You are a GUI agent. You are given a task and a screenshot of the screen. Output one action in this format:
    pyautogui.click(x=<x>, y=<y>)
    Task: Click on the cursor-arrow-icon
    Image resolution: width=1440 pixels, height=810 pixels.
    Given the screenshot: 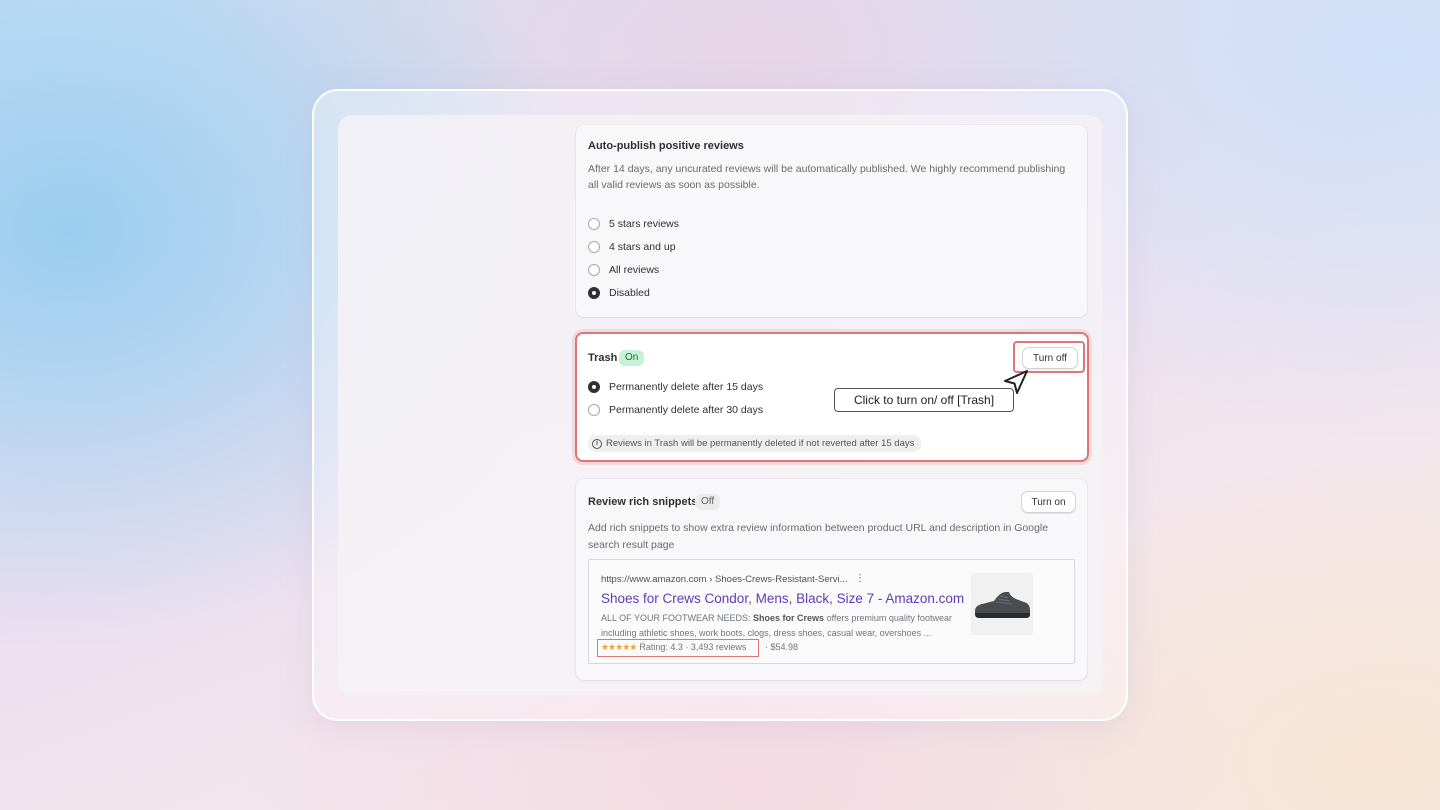 What is the action you would take?
    pyautogui.click(x=1016, y=382)
    